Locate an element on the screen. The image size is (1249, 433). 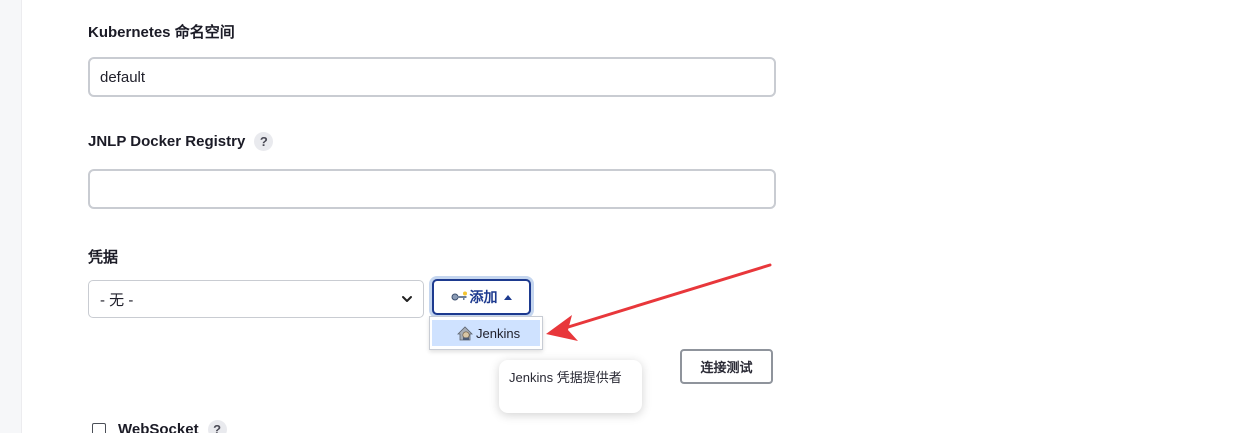
jnlp-registry-label: JNLP Docker Registry ? is located at coordinates (181, 141).